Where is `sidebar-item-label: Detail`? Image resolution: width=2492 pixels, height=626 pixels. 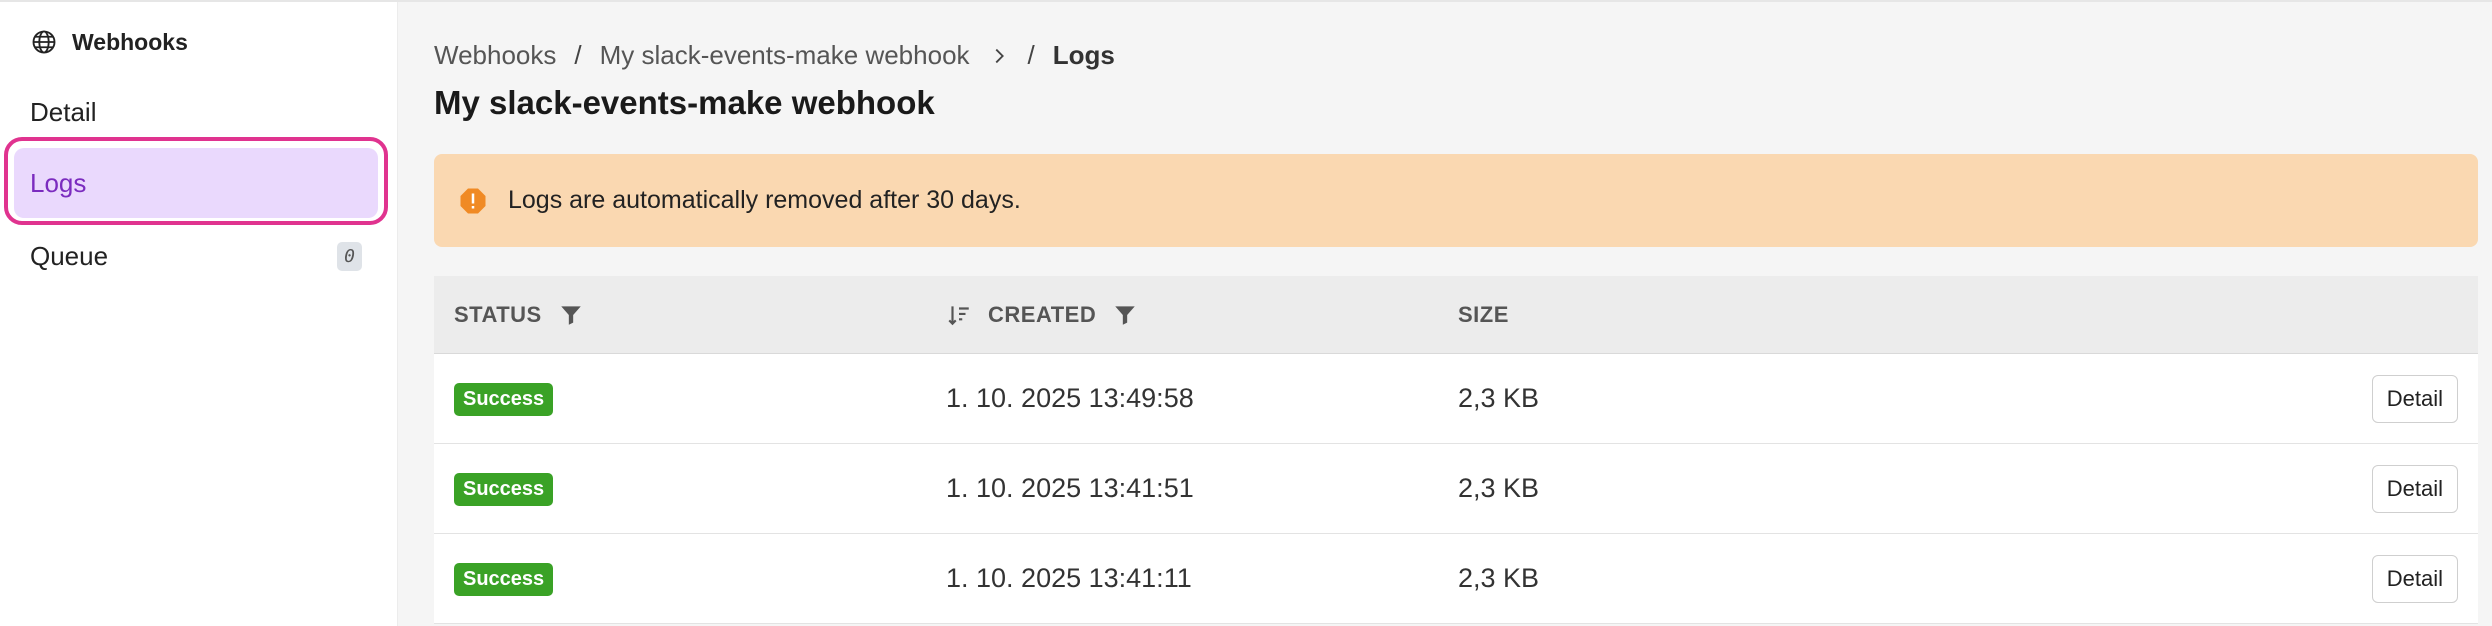 sidebar-item-label: Detail is located at coordinates (63, 111).